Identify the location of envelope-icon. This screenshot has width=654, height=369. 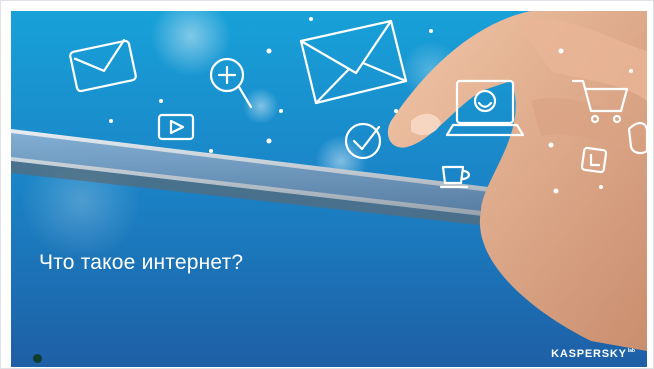
(353, 62).